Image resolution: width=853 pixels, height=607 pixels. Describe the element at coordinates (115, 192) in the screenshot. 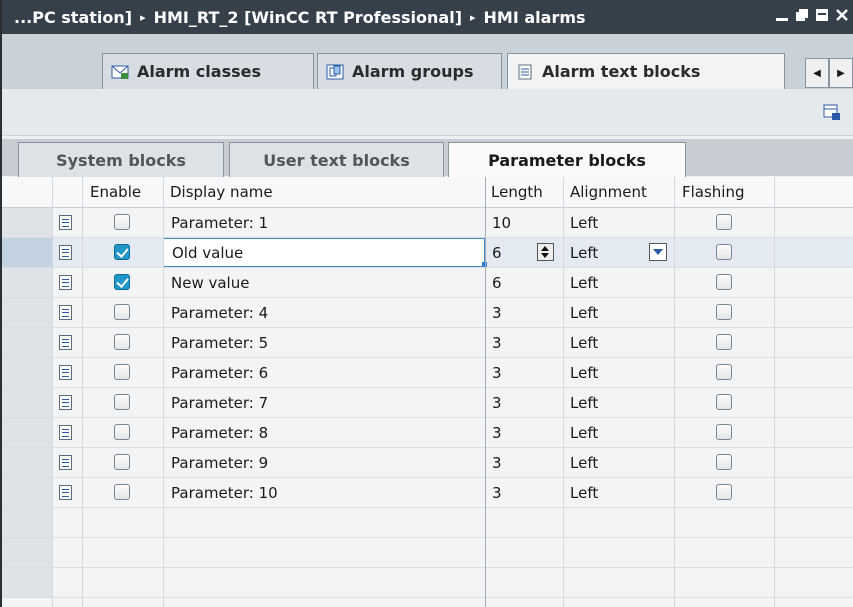

I see `column-header-enable: Enable` at that location.